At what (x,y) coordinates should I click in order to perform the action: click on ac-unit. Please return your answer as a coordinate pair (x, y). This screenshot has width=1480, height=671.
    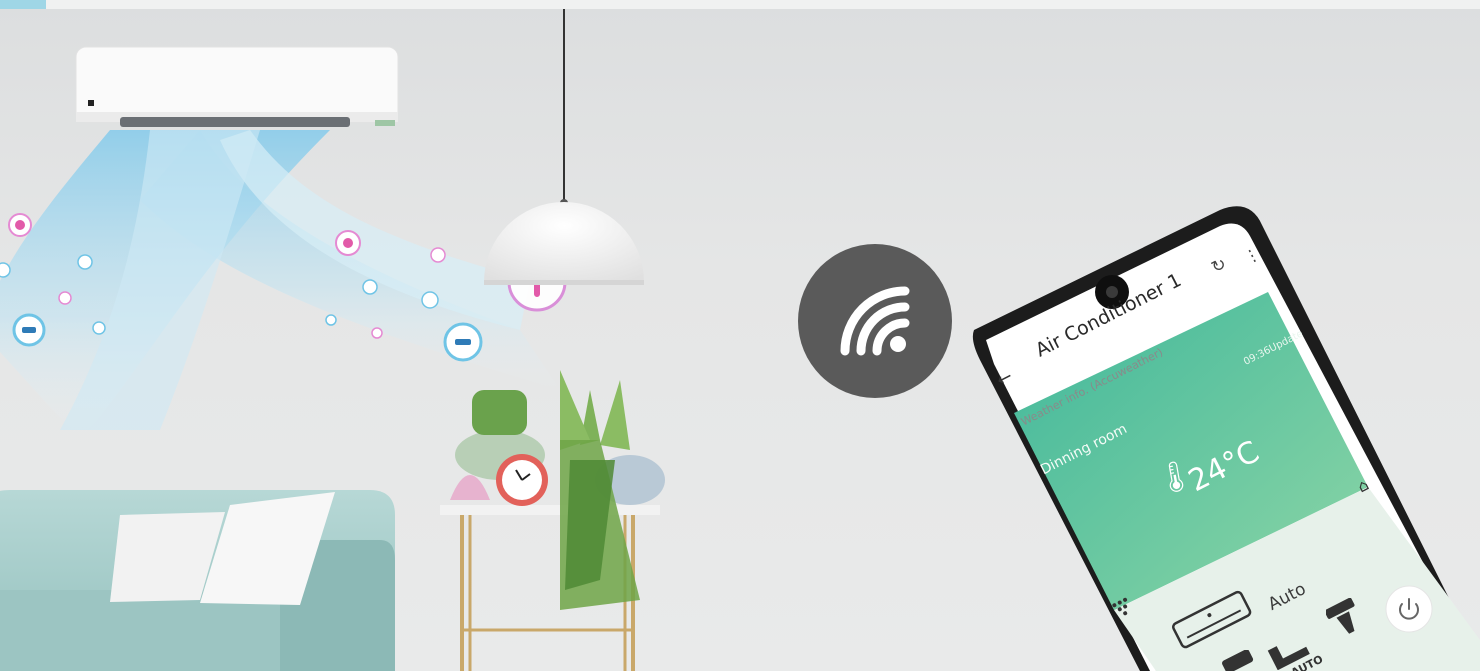
    Looking at the image, I should click on (237, 86).